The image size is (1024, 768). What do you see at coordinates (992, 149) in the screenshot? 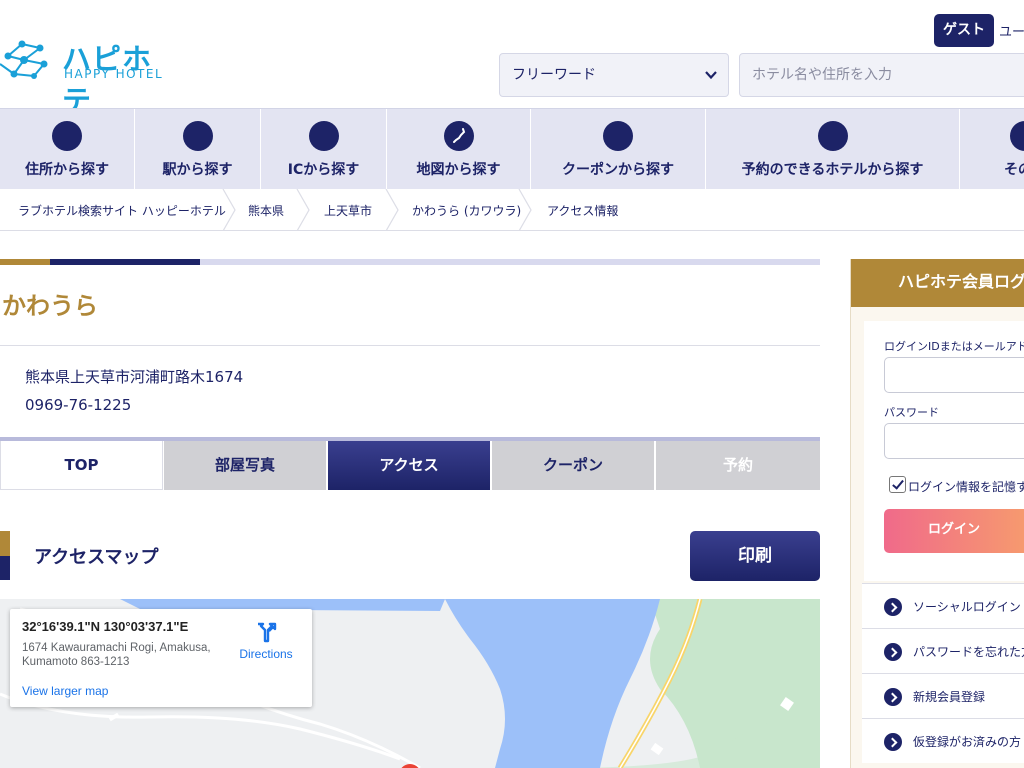
I see `nav-item-other: その他` at bounding box center [992, 149].